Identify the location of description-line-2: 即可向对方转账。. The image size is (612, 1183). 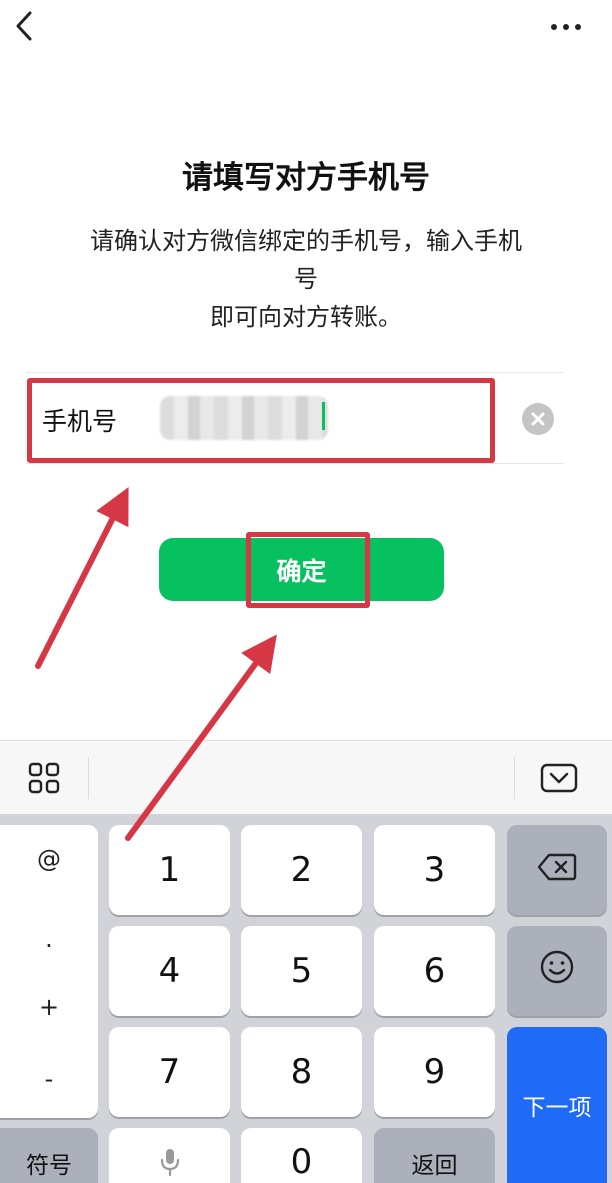
(306, 317).